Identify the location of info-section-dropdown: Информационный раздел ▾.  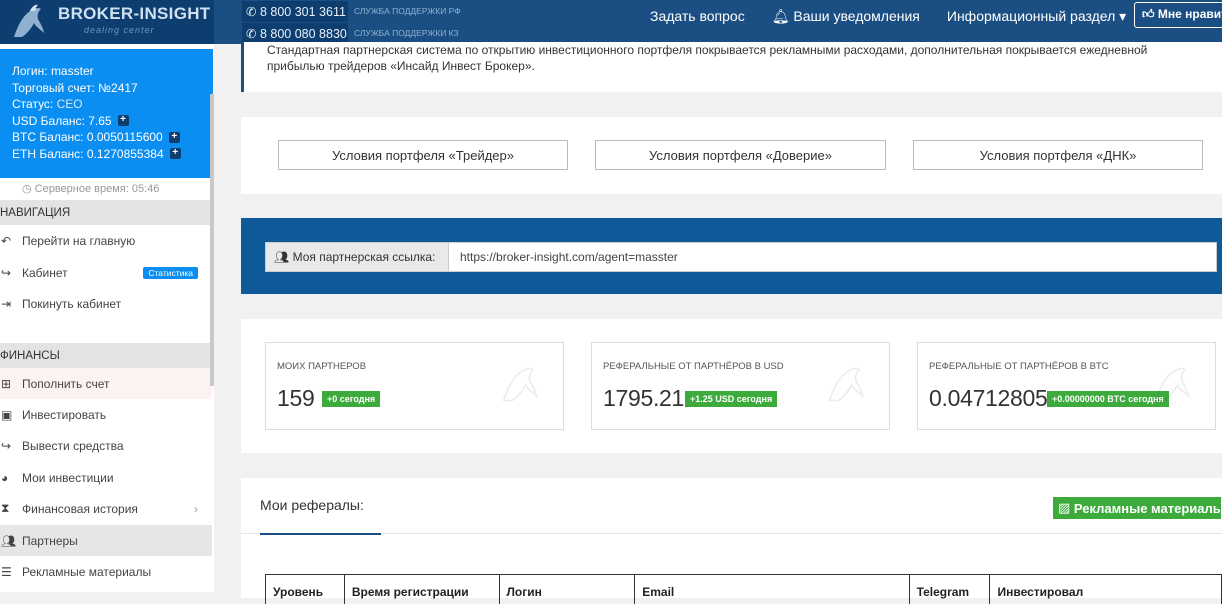
(1036, 16).